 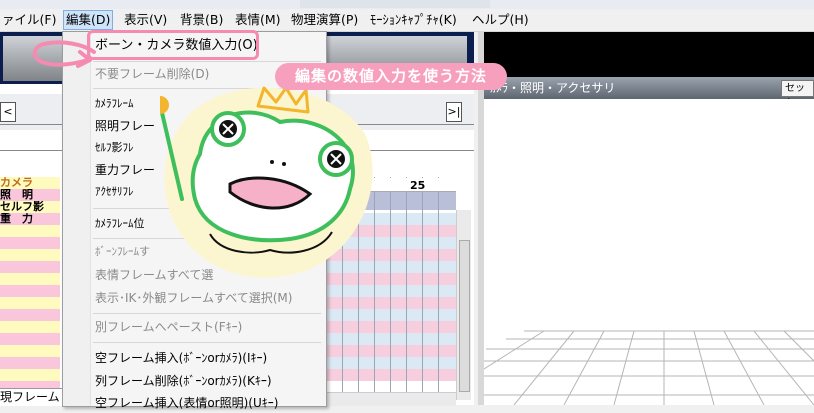 What do you see at coordinates (114, 192) in the screenshot?
I see `menu-item-accessory-frame: ｱｸｾｻﾘﾌﾚ` at bounding box center [114, 192].